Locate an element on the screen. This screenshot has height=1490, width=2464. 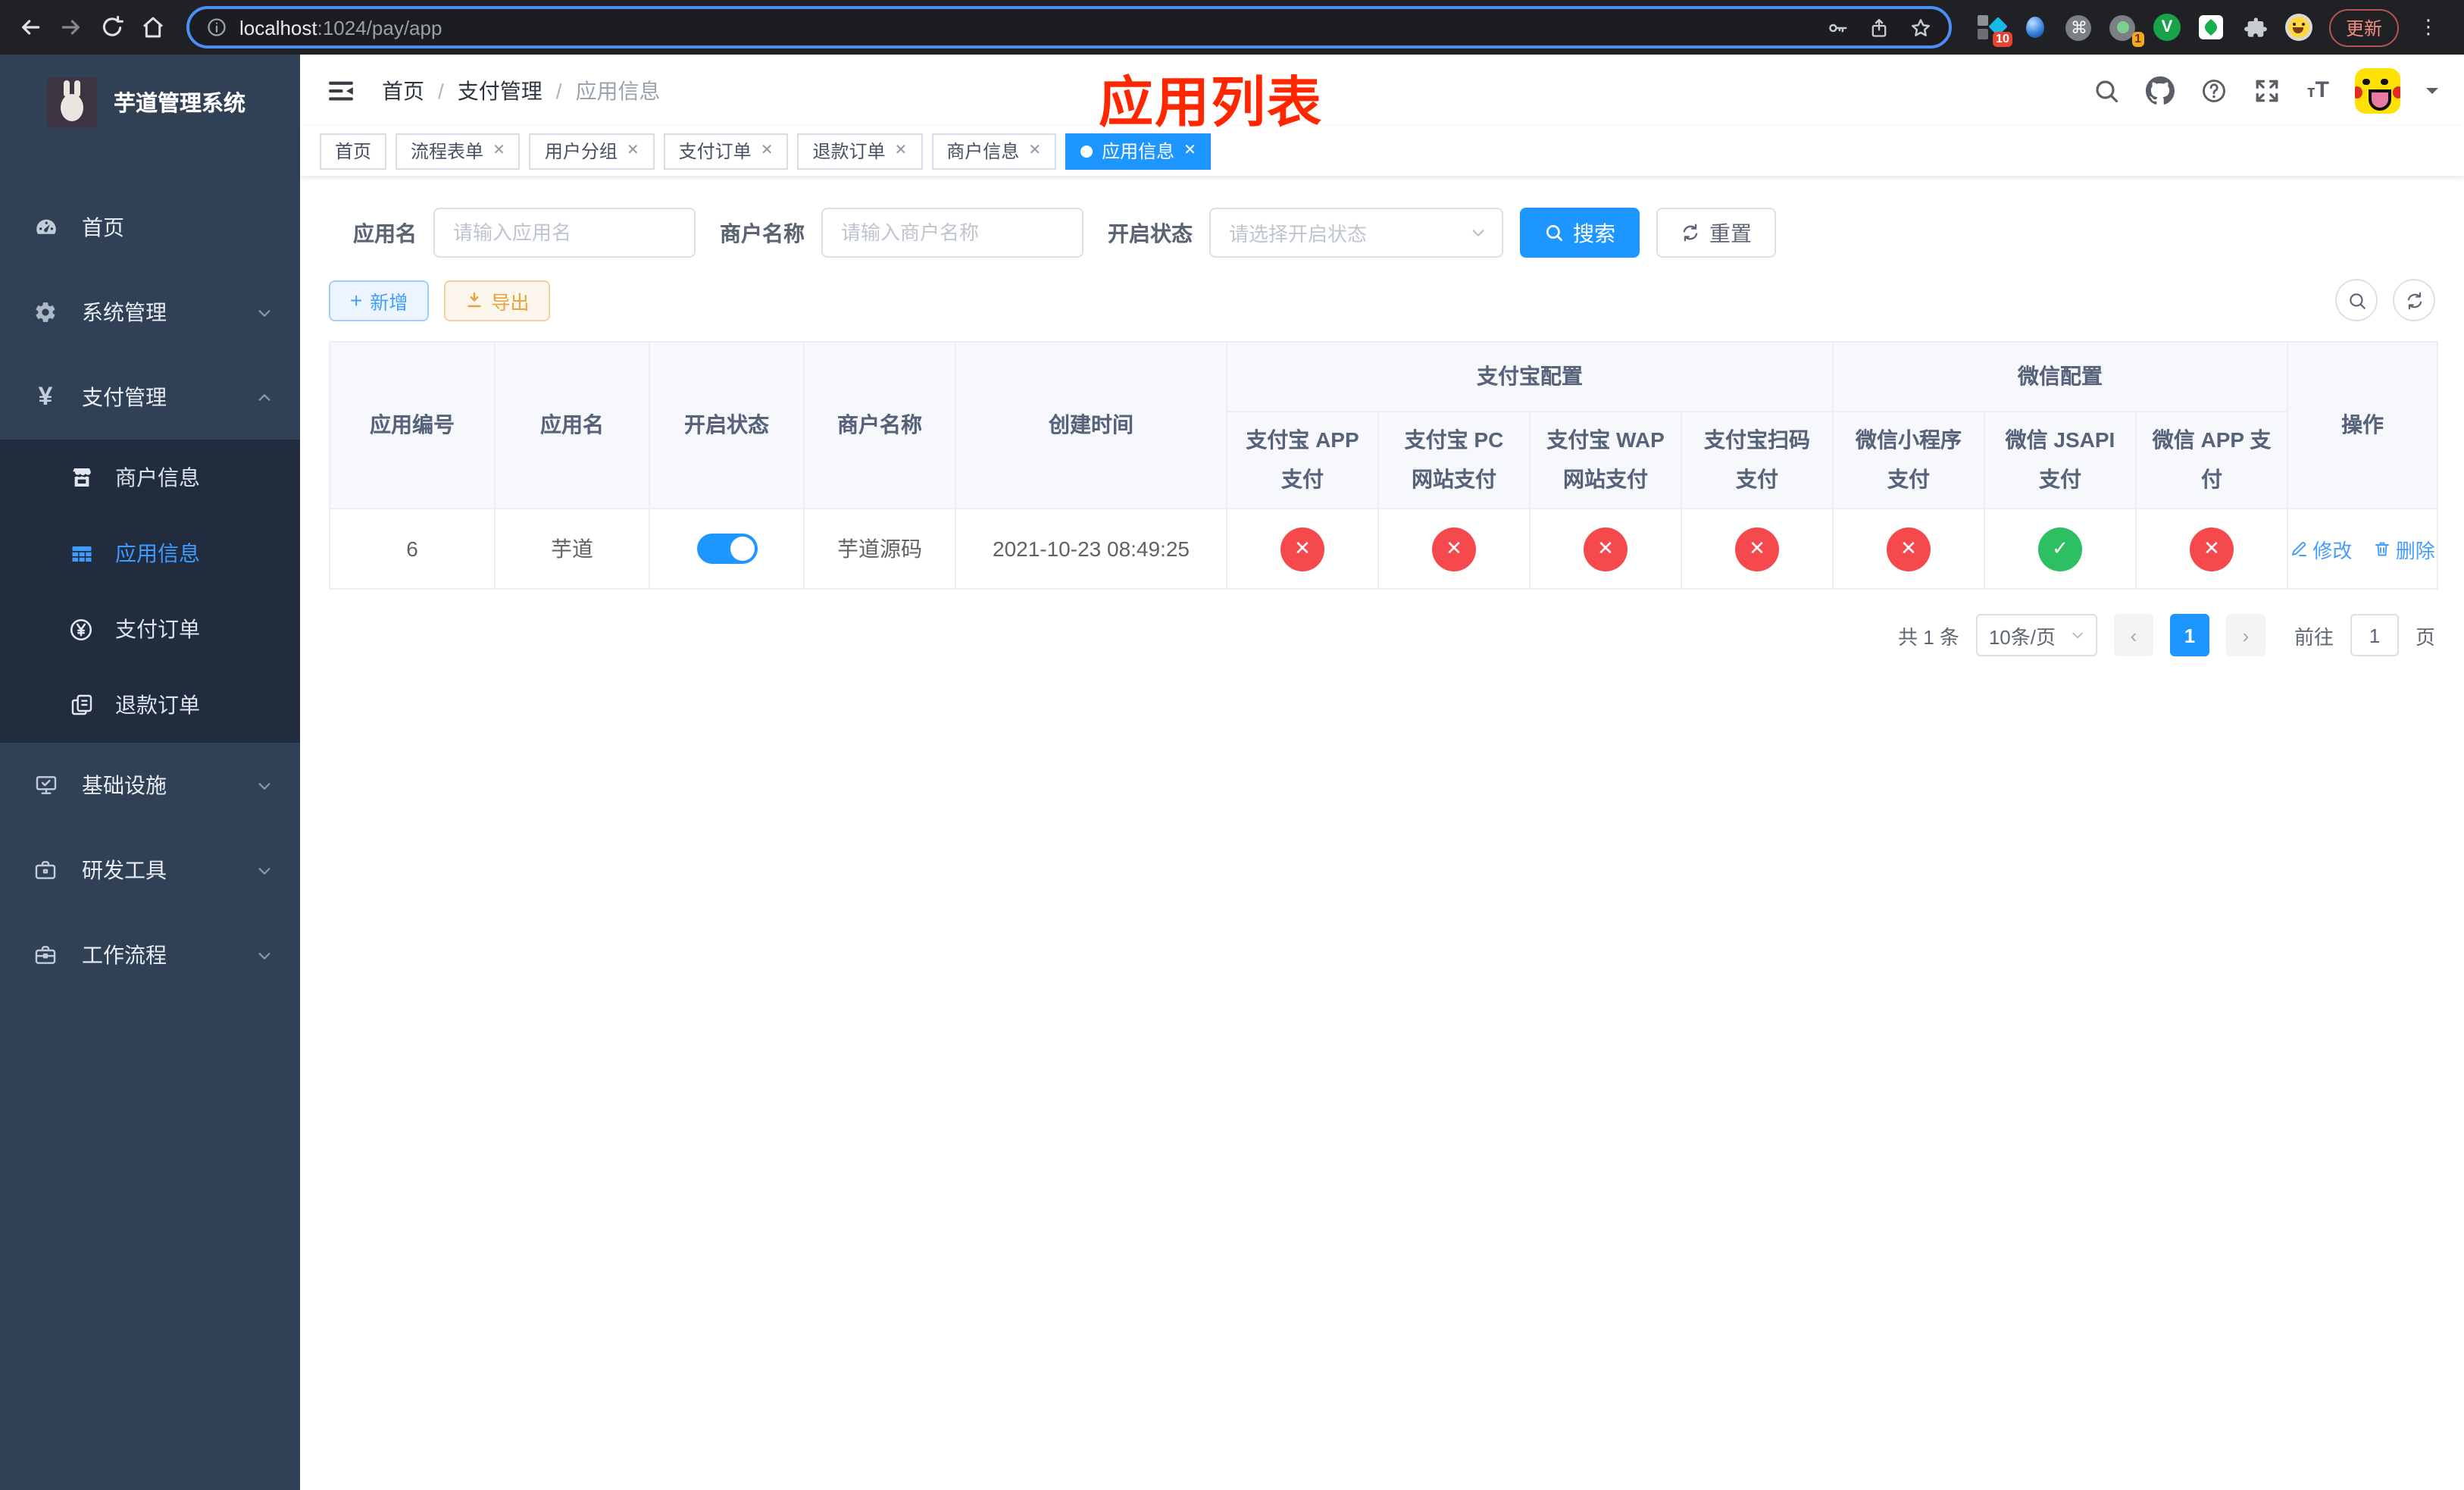
app-name-input is located at coordinates (564, 233).